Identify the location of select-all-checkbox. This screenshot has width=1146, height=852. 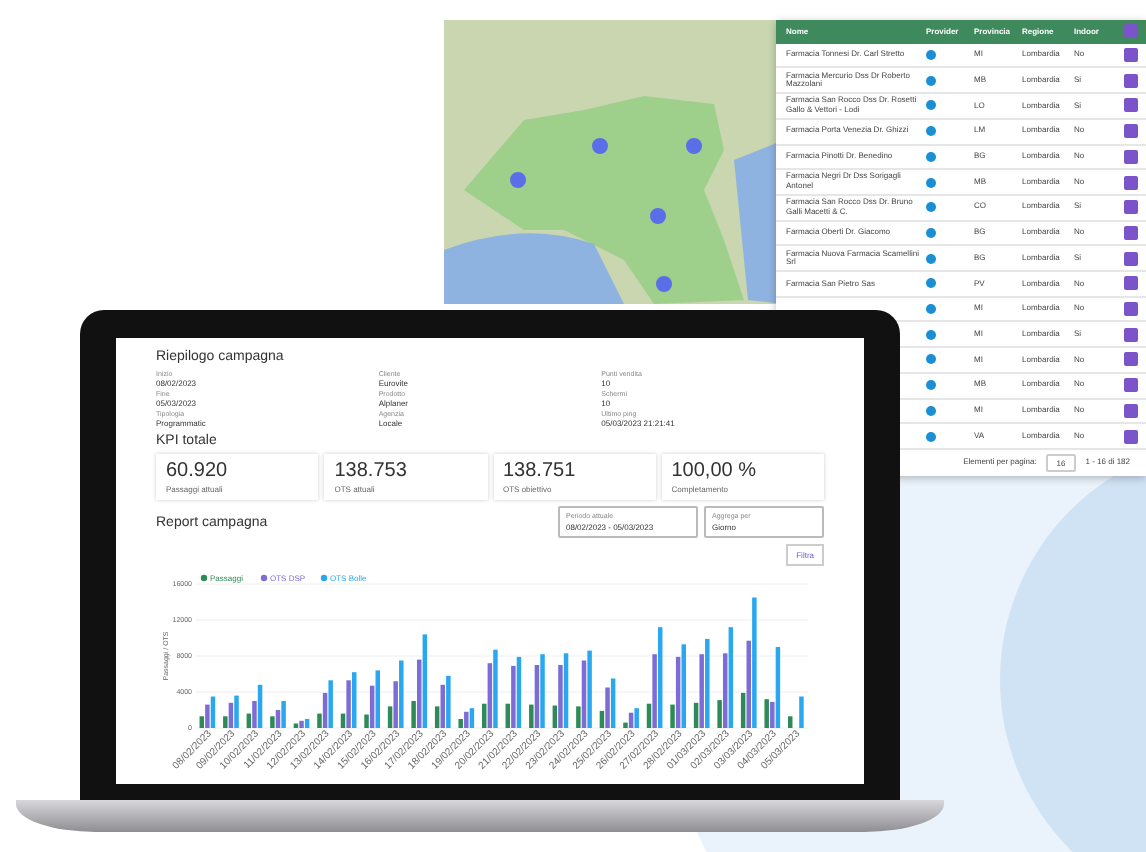
(1130, 31).